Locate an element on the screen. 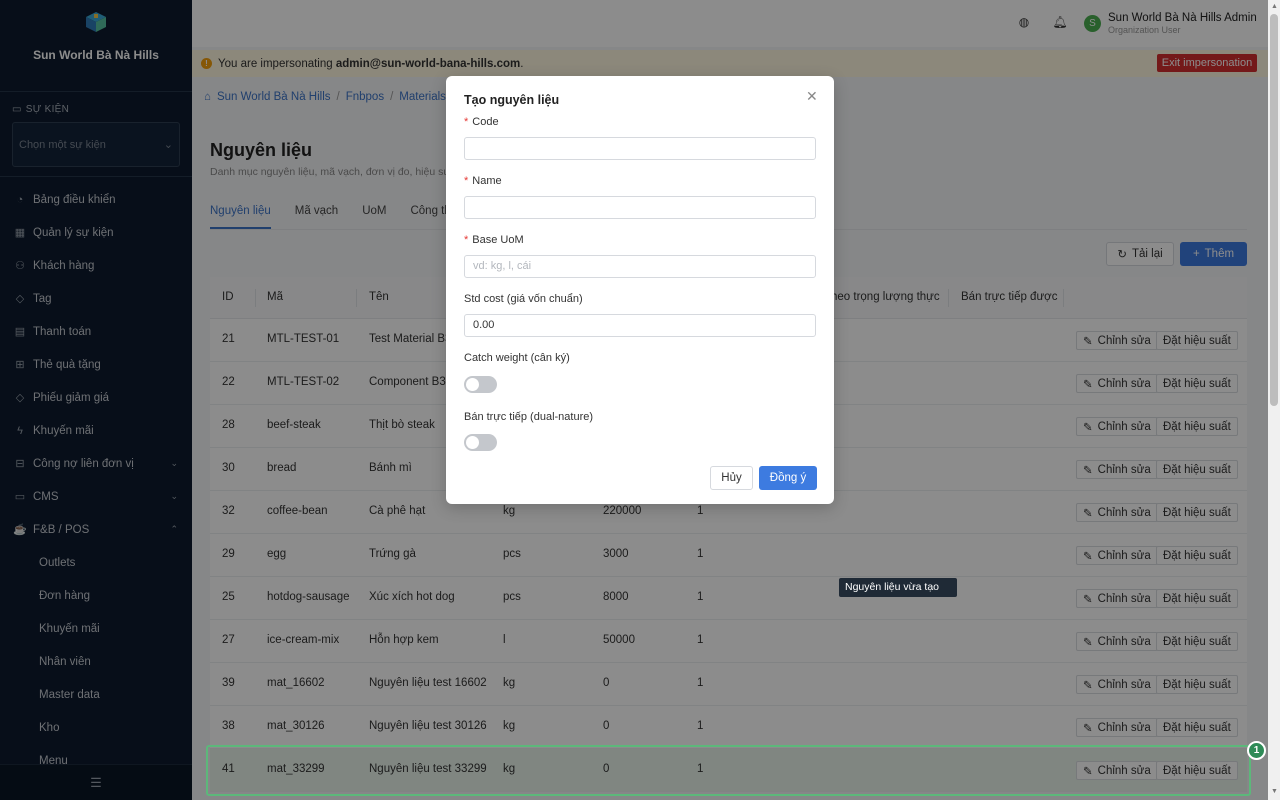 The image size is (1280, 800). scroll-up-icon: ▲ is located at coordinates (1274, 6).